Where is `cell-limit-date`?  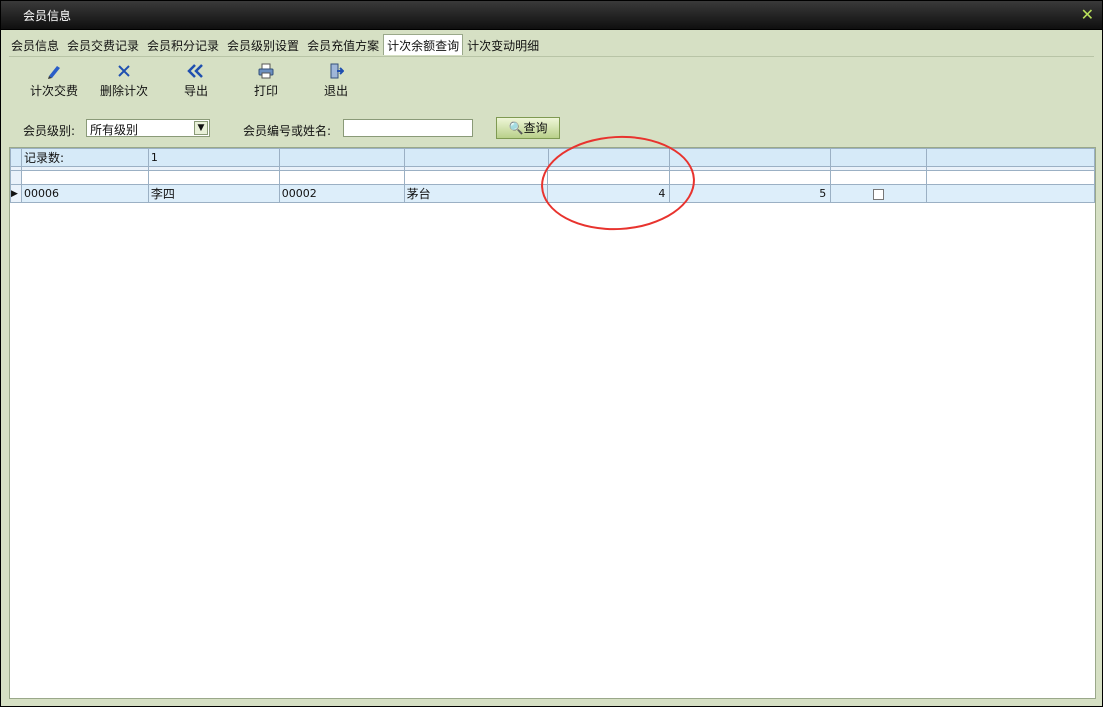
cell-limit-date is located at coordinates (879, 193).